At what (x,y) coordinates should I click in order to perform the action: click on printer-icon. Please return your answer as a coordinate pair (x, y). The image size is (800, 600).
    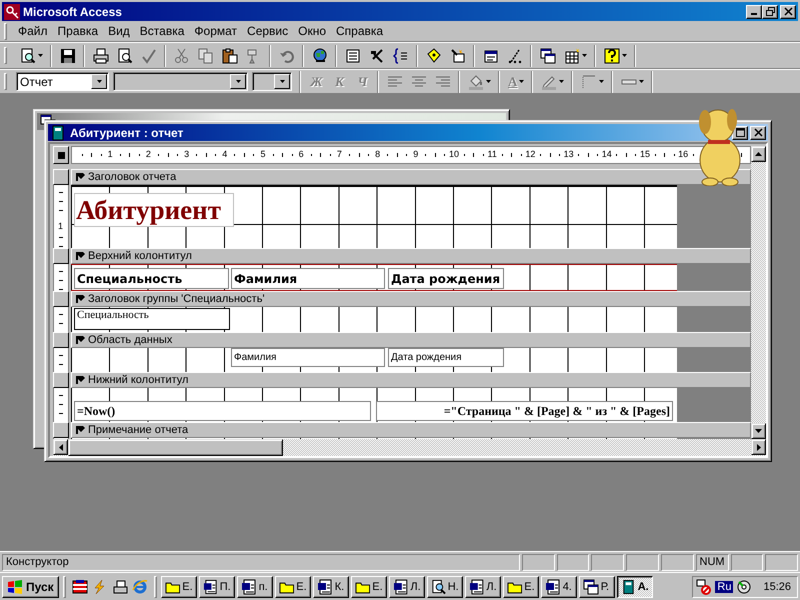
    Looking at the image, I should click on (101, 56).